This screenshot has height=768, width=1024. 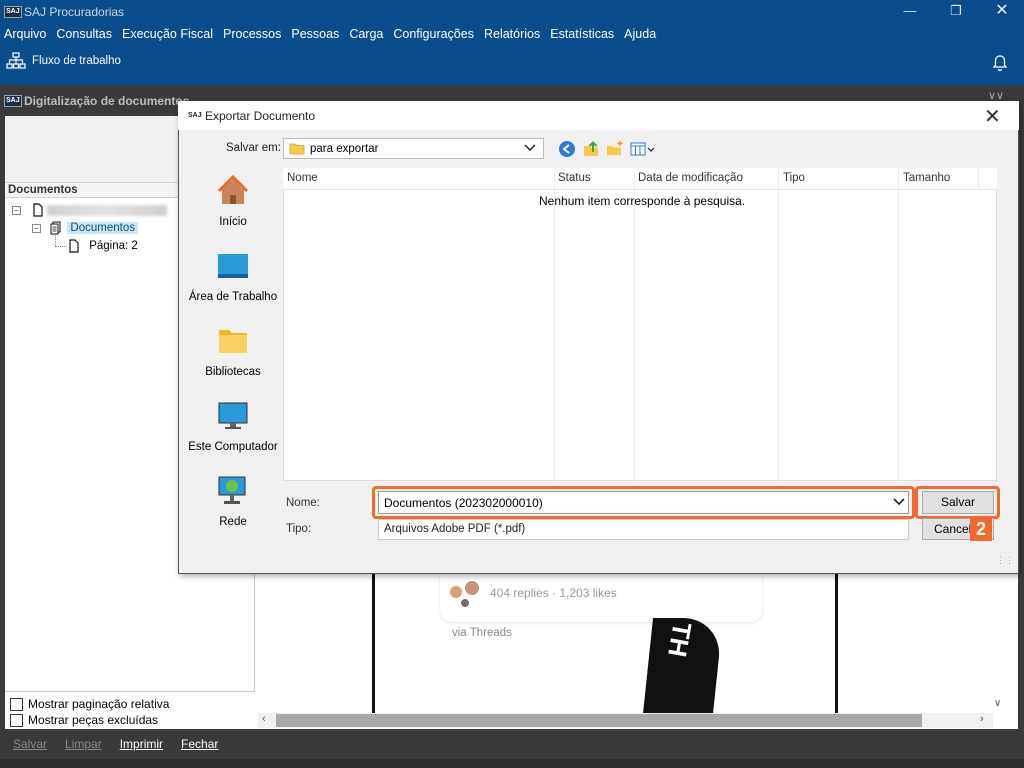 What do you see at coordinates (91, 149) in the screenshot?
I see `left-panel-top` at bounding box center [91, 149].